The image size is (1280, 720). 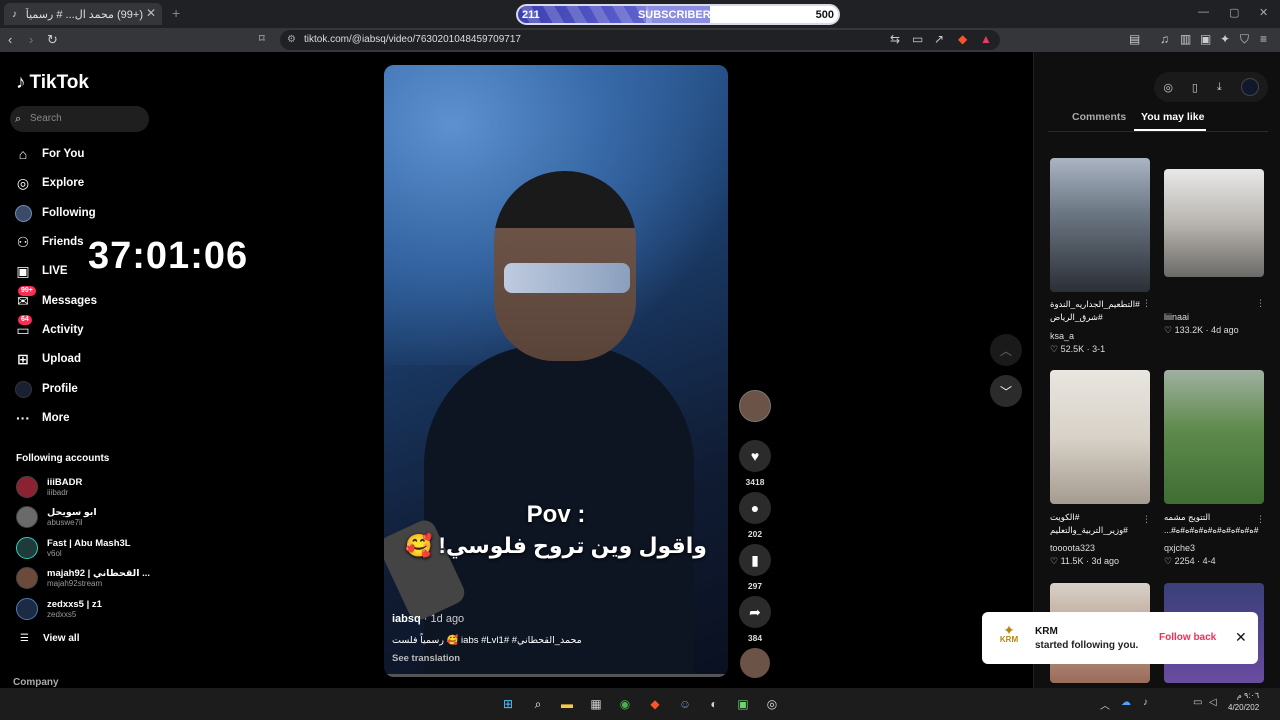 I want to click on nav-profile: Profile, so click(x=46, y=389).